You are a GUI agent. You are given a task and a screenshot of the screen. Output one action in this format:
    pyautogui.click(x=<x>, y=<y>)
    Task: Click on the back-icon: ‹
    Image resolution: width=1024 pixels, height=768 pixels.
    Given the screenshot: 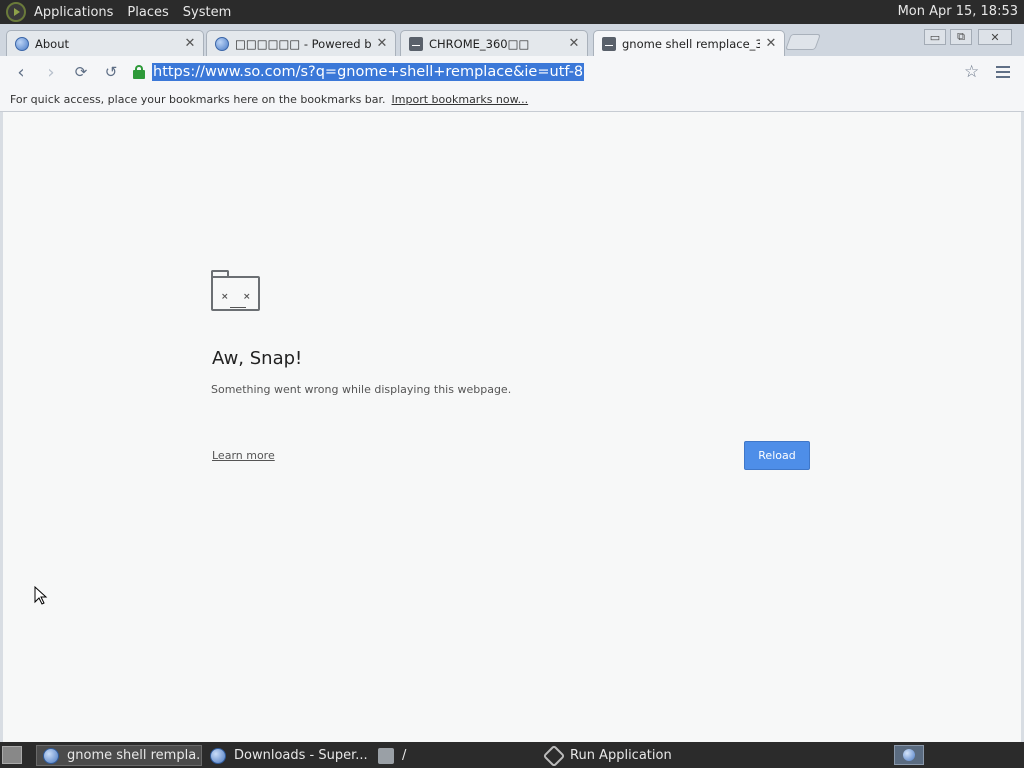 What is the action you would take?
    pyautogui.click(x=21, y=72)
    